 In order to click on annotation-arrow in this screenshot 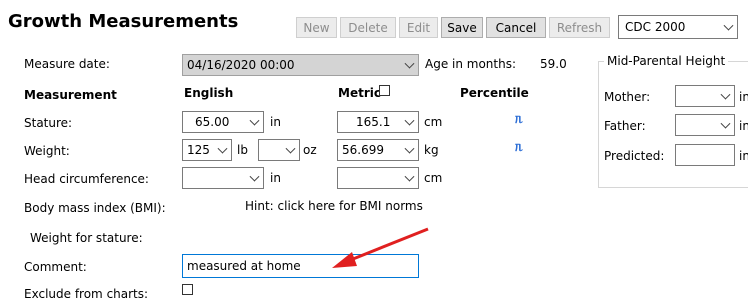, I will do `click(380, 247)`.